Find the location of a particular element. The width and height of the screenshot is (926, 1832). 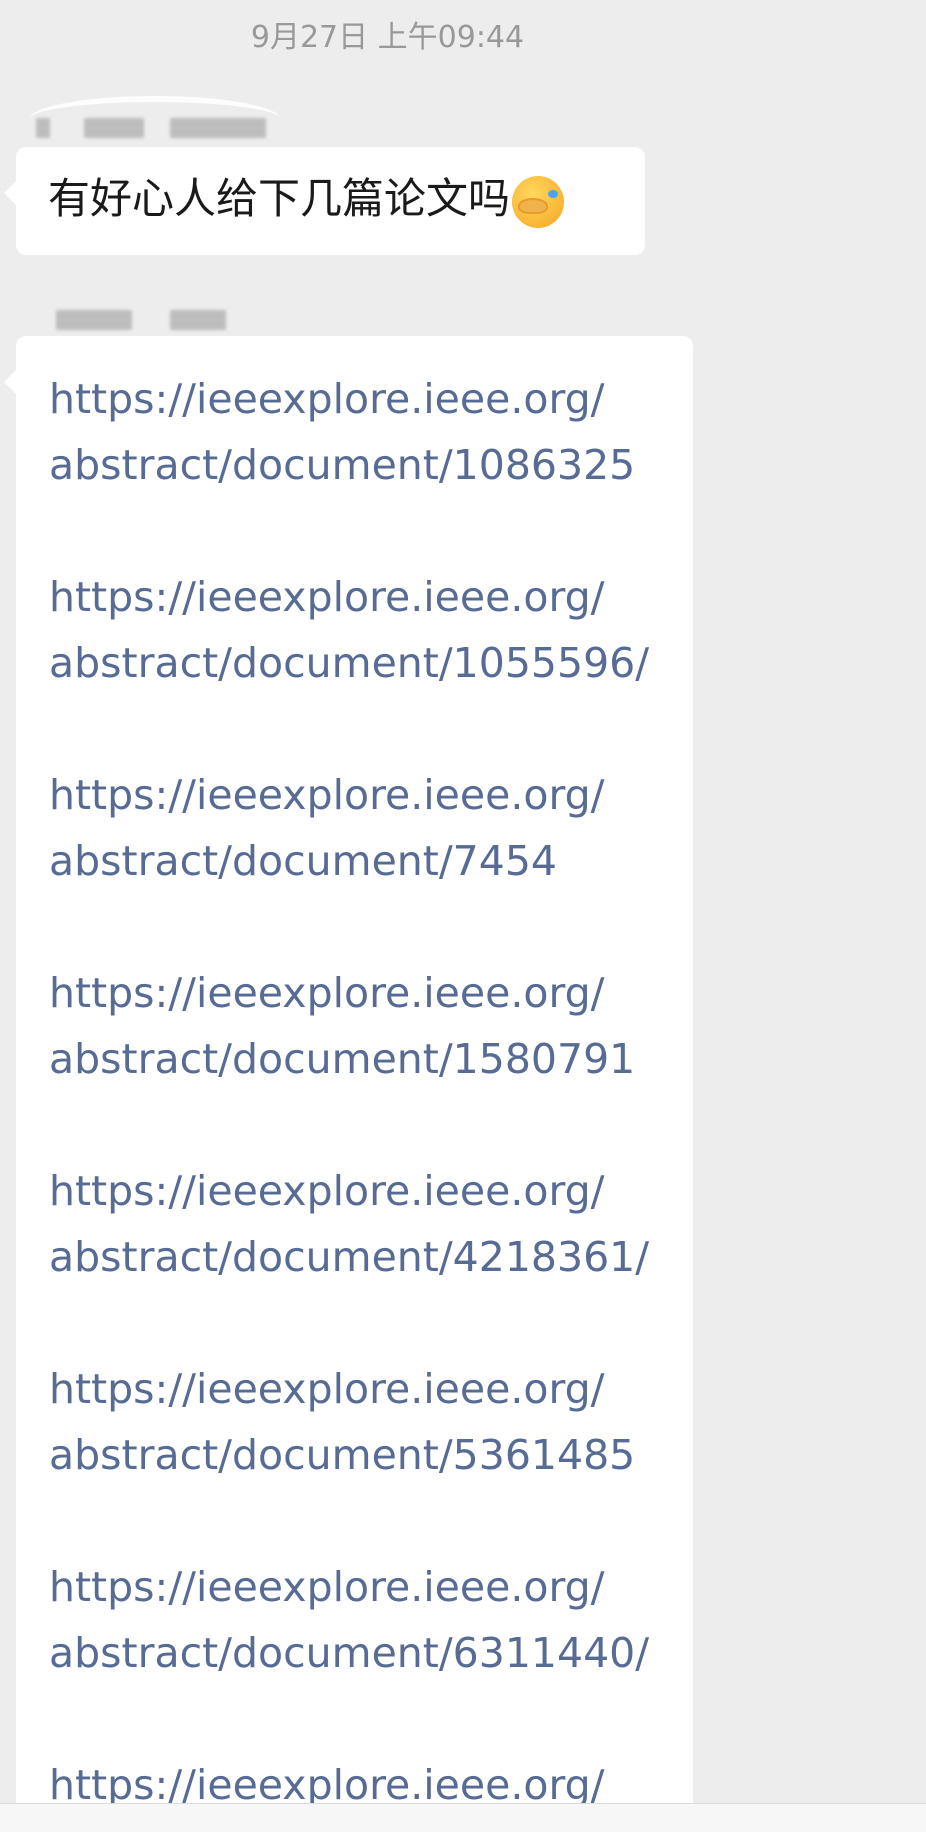

facepalm-emoji-icon is located at coordinates (538, 201).